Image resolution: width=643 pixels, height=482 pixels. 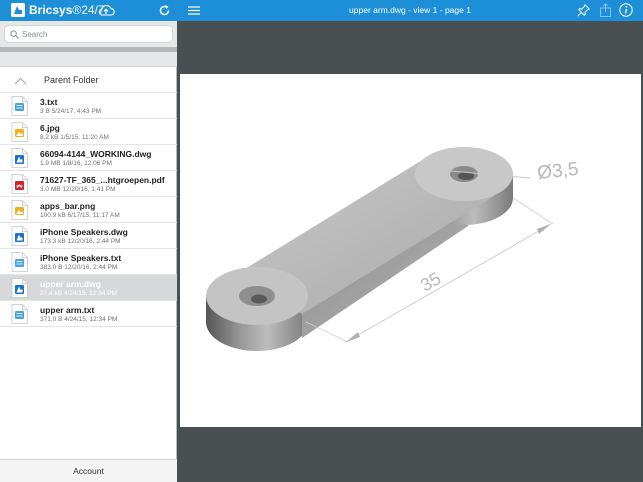 What do you see at coordinates (96, 154) in the screenshot?
I see `file-name: 66094-4144_WORKING.dwg` at bounding box center [96, 154].